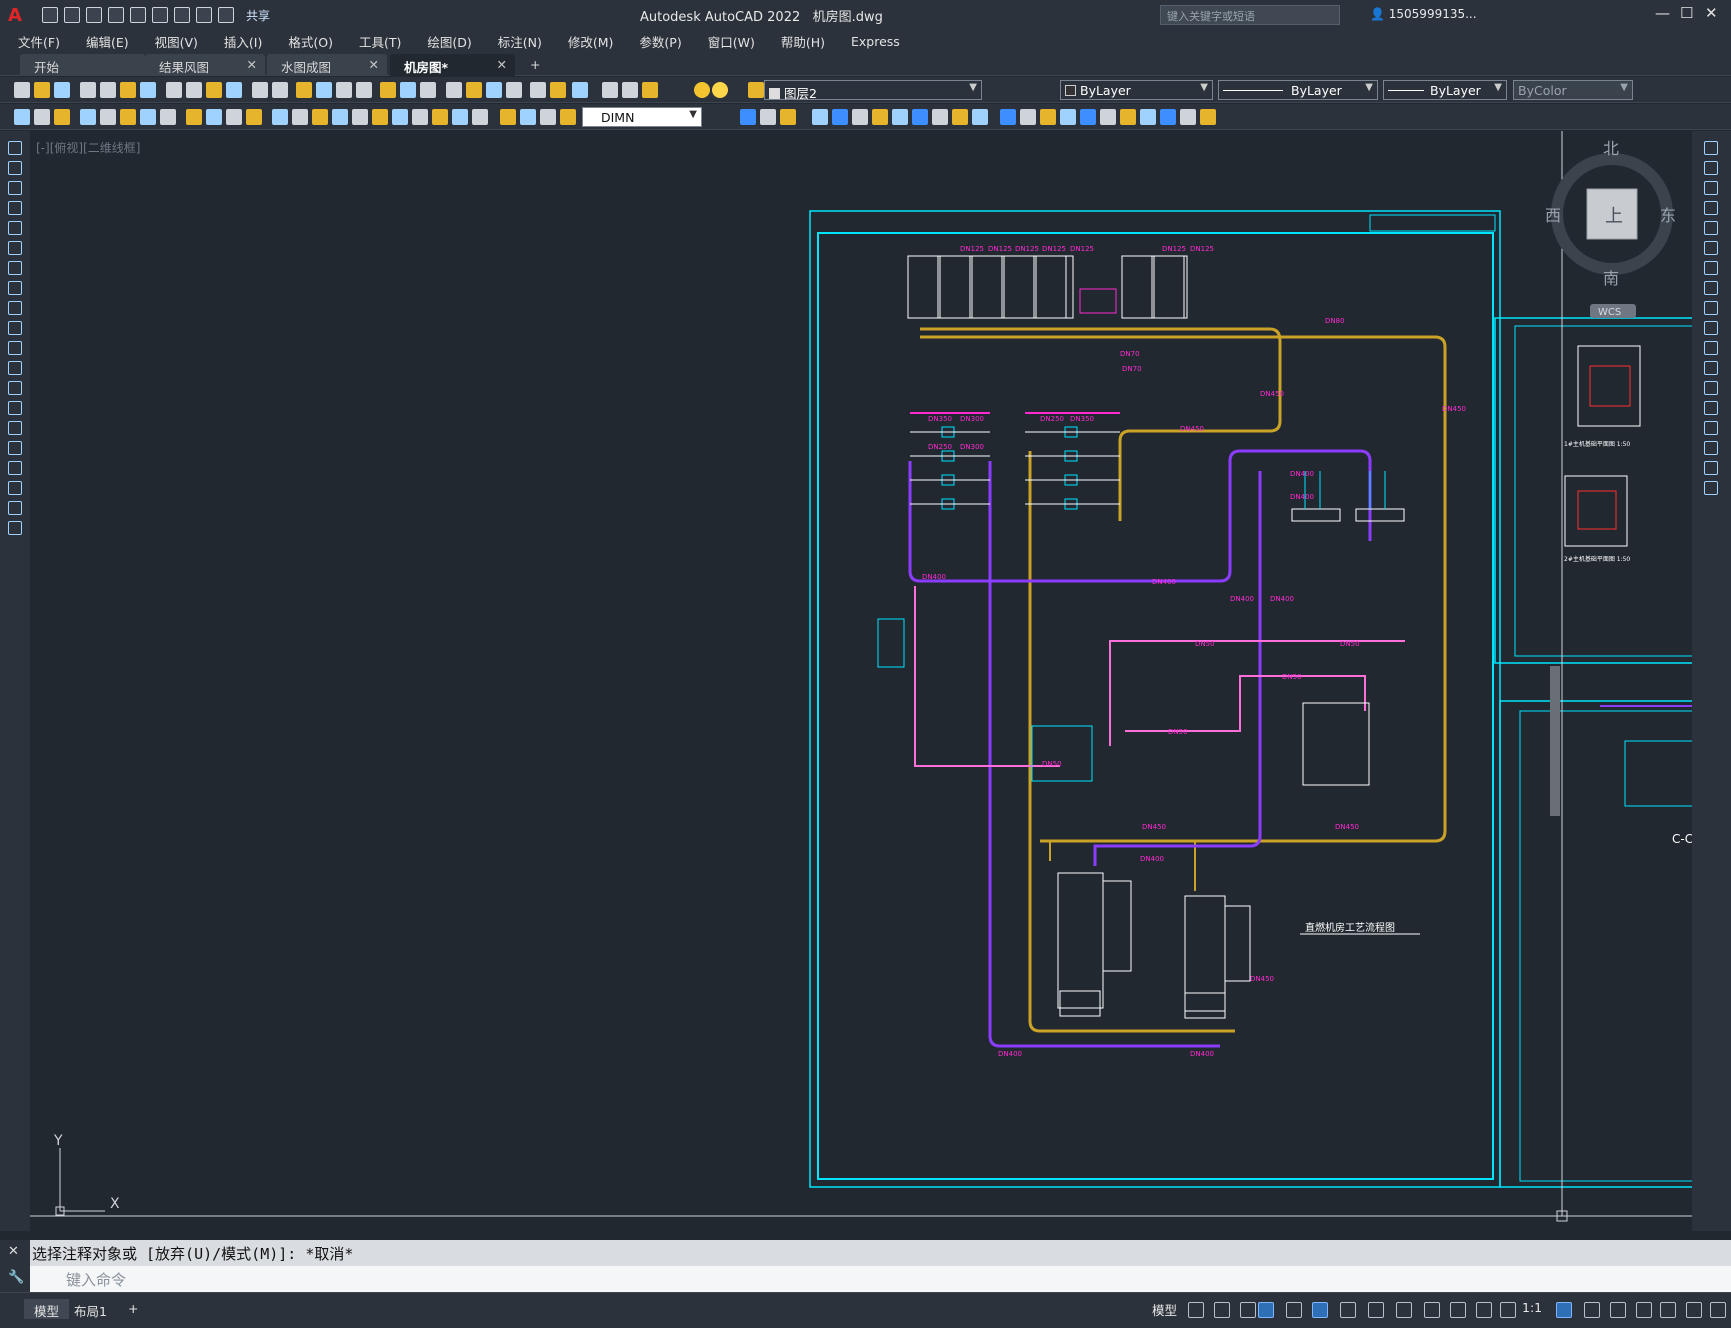 This screenshot has height=1328, width=1731. I want to click on menu-draw: 绘图(D), so click(449, 41).